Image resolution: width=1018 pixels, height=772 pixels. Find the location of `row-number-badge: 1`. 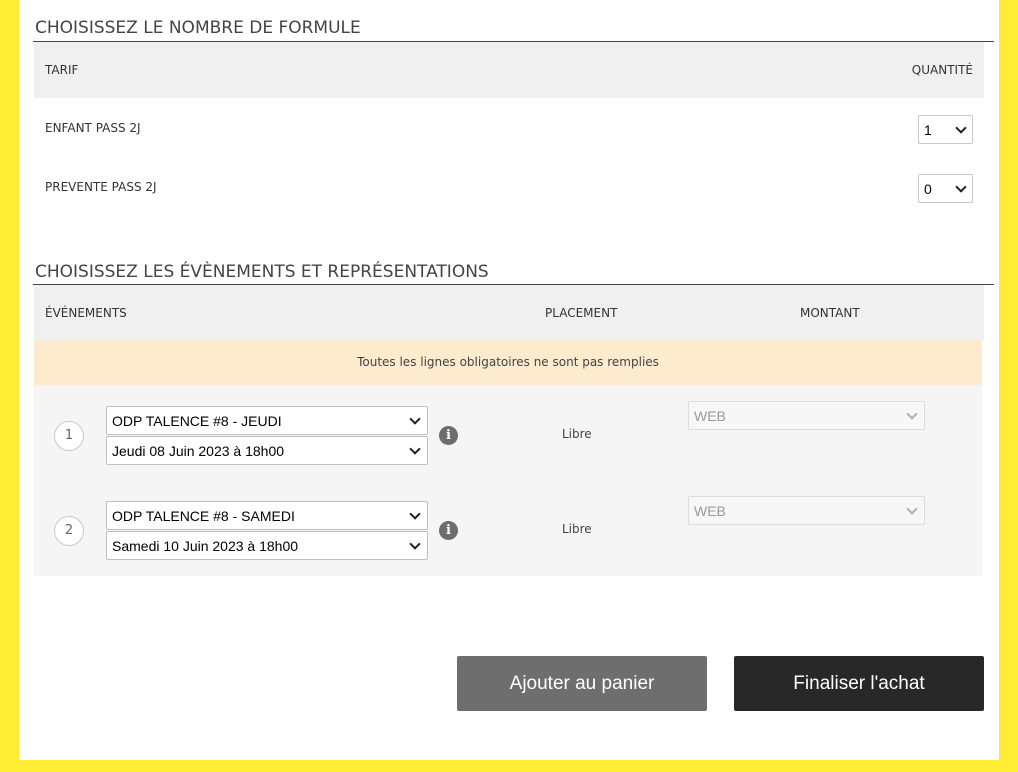

row-number-badge: 1 is located at coordinates (69, 436).